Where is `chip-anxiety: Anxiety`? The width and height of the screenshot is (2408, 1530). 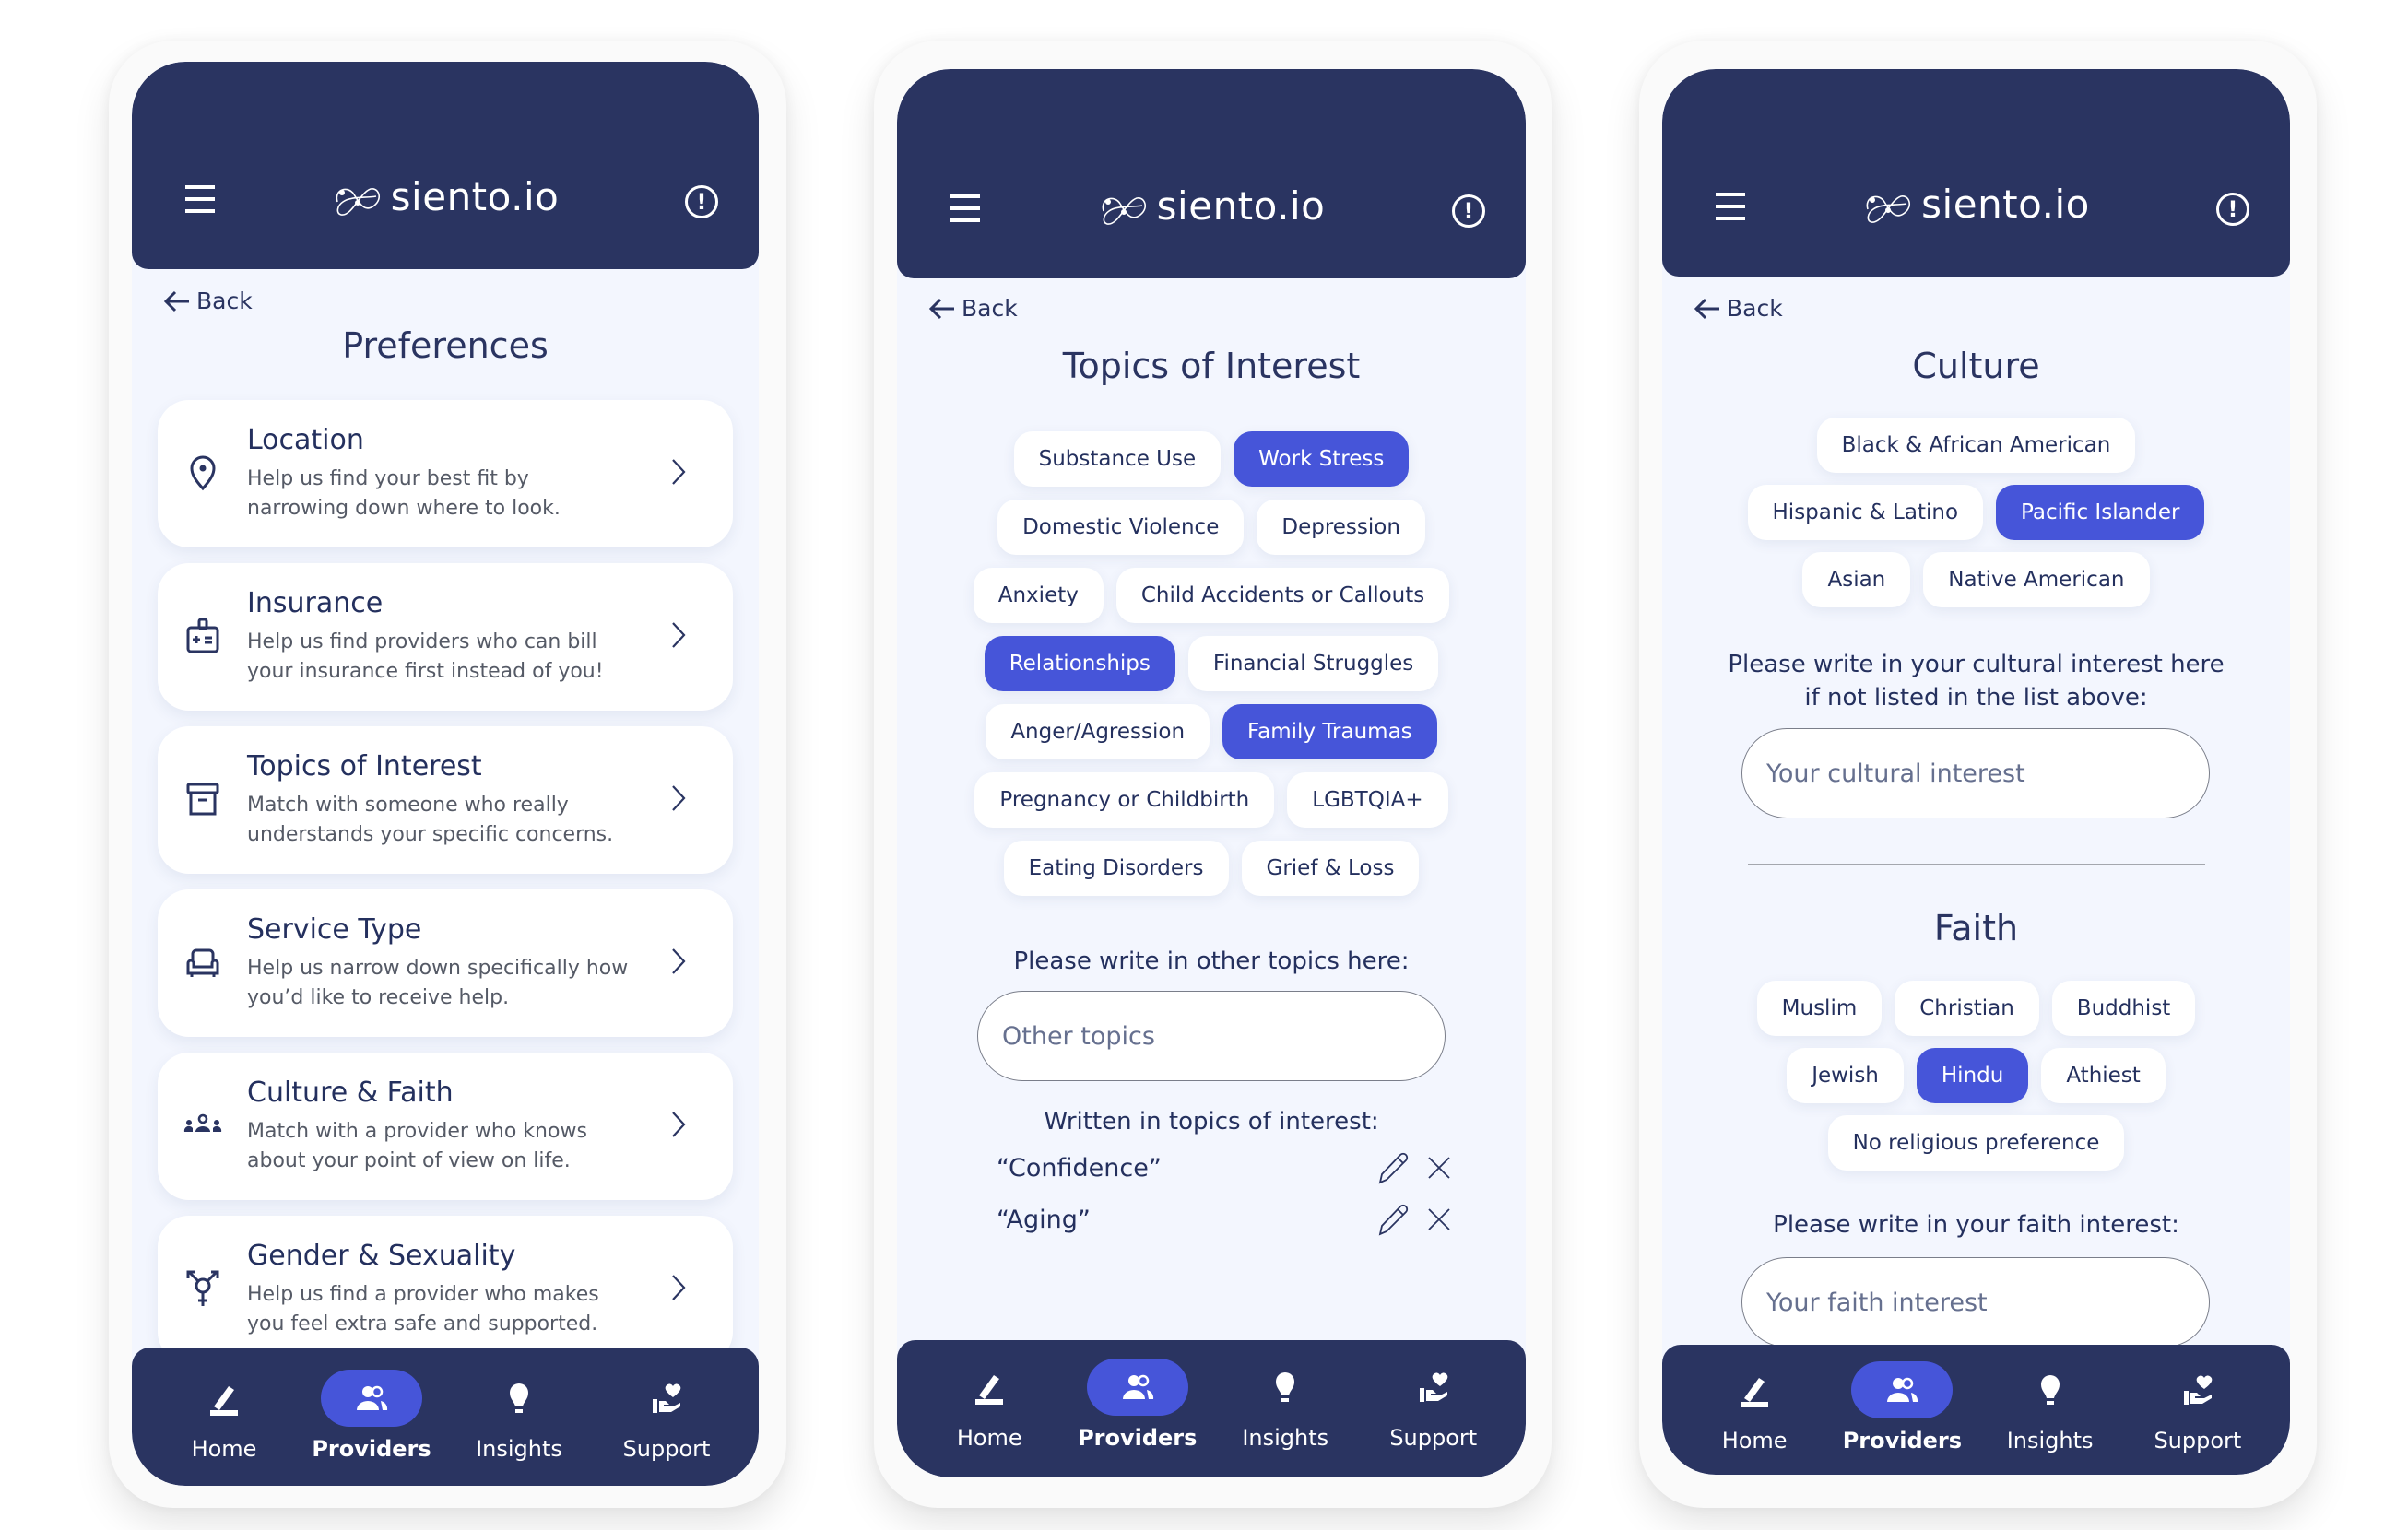 chip-anxiety: Anxiety is located at coordinates (1038, 595).